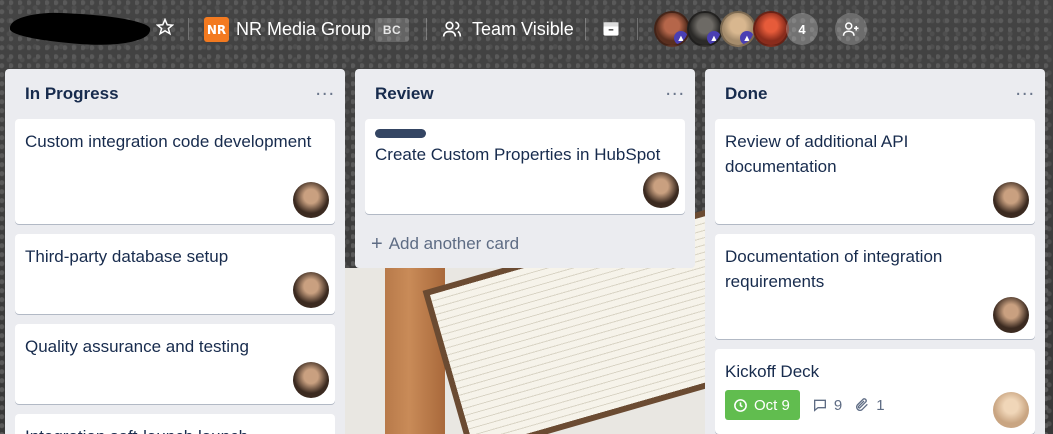 The image size is (1053, 434). I want to click on plus-icon: +, so click(377, 244).